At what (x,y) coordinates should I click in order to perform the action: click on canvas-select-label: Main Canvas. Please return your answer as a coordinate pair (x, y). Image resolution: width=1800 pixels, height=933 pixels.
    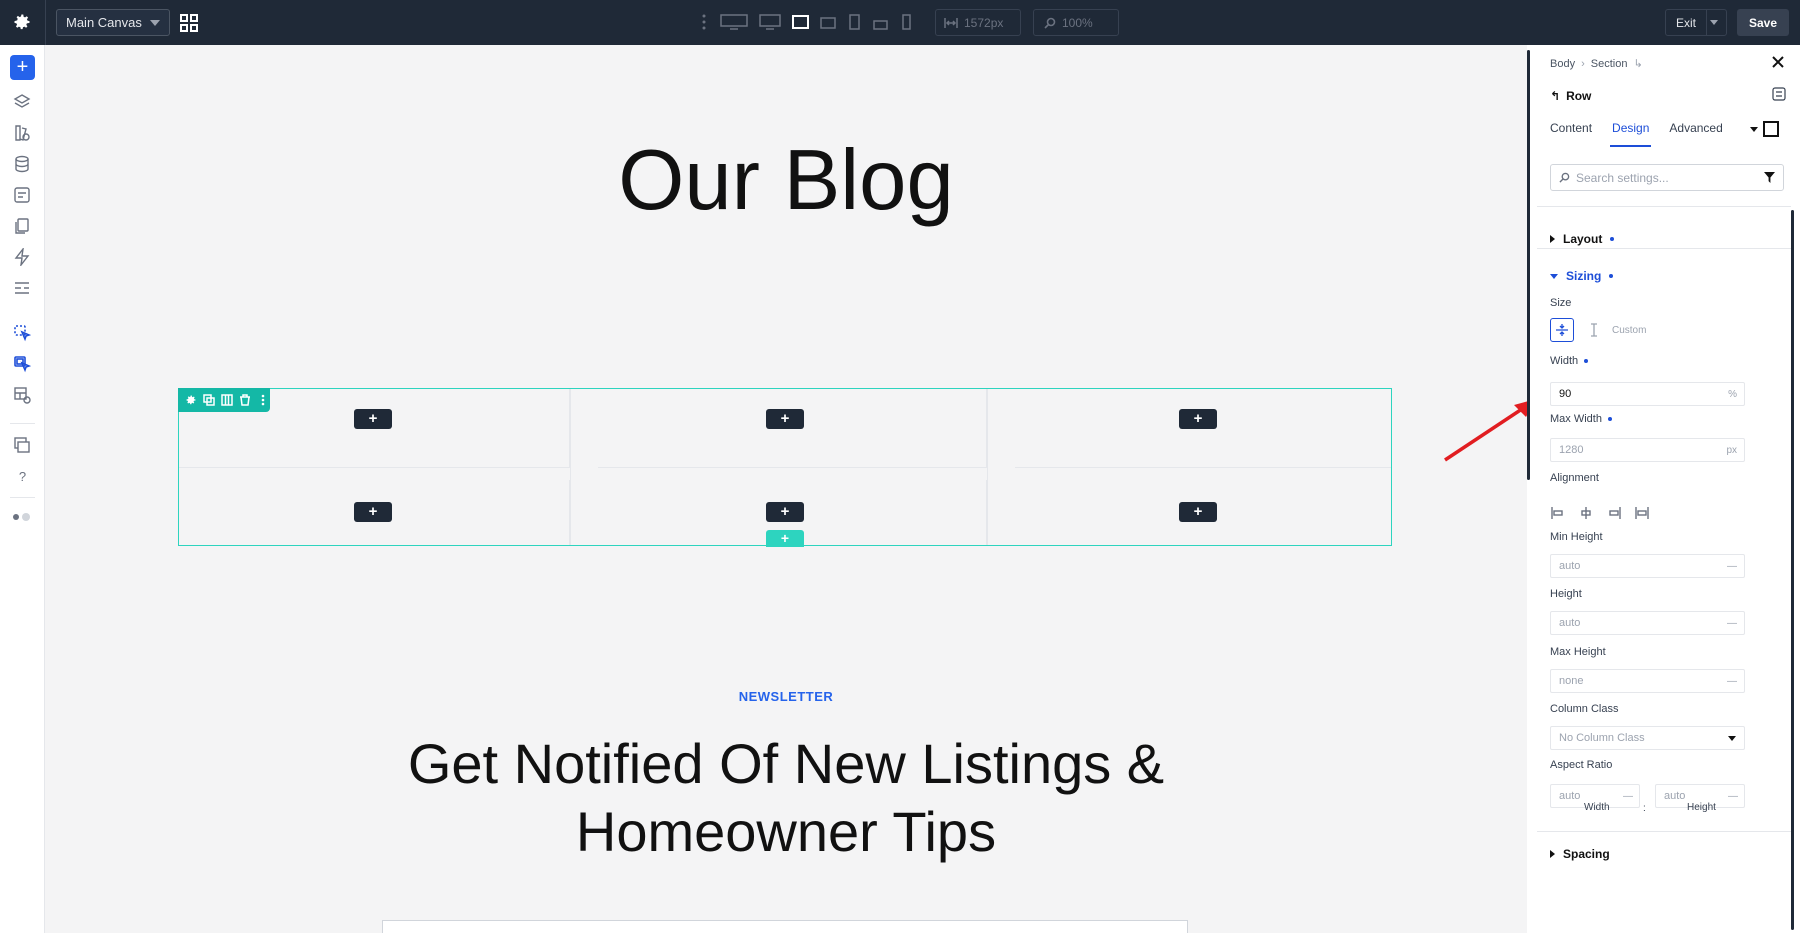
    Looking at the image, I should click on (104, 22).